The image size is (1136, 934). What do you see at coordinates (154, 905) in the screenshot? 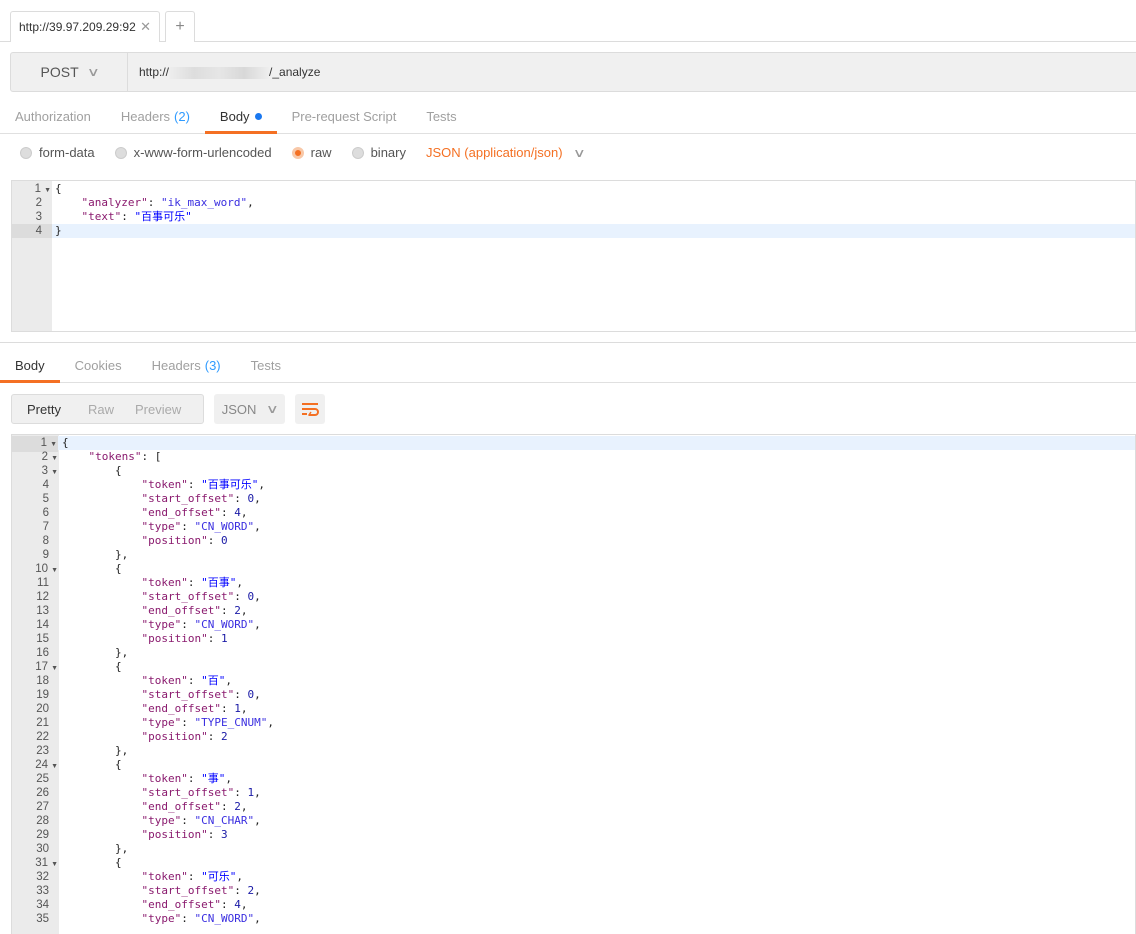
I see `code-text: "end_offset": 4,` at bounding box center [154, 905].